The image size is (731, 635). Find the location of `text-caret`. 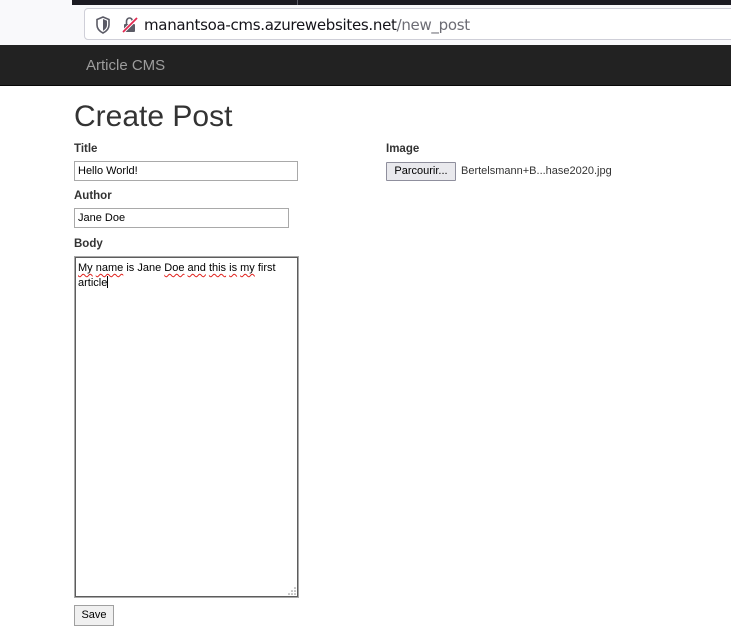

text-caret is located at coordinates (108, 282).